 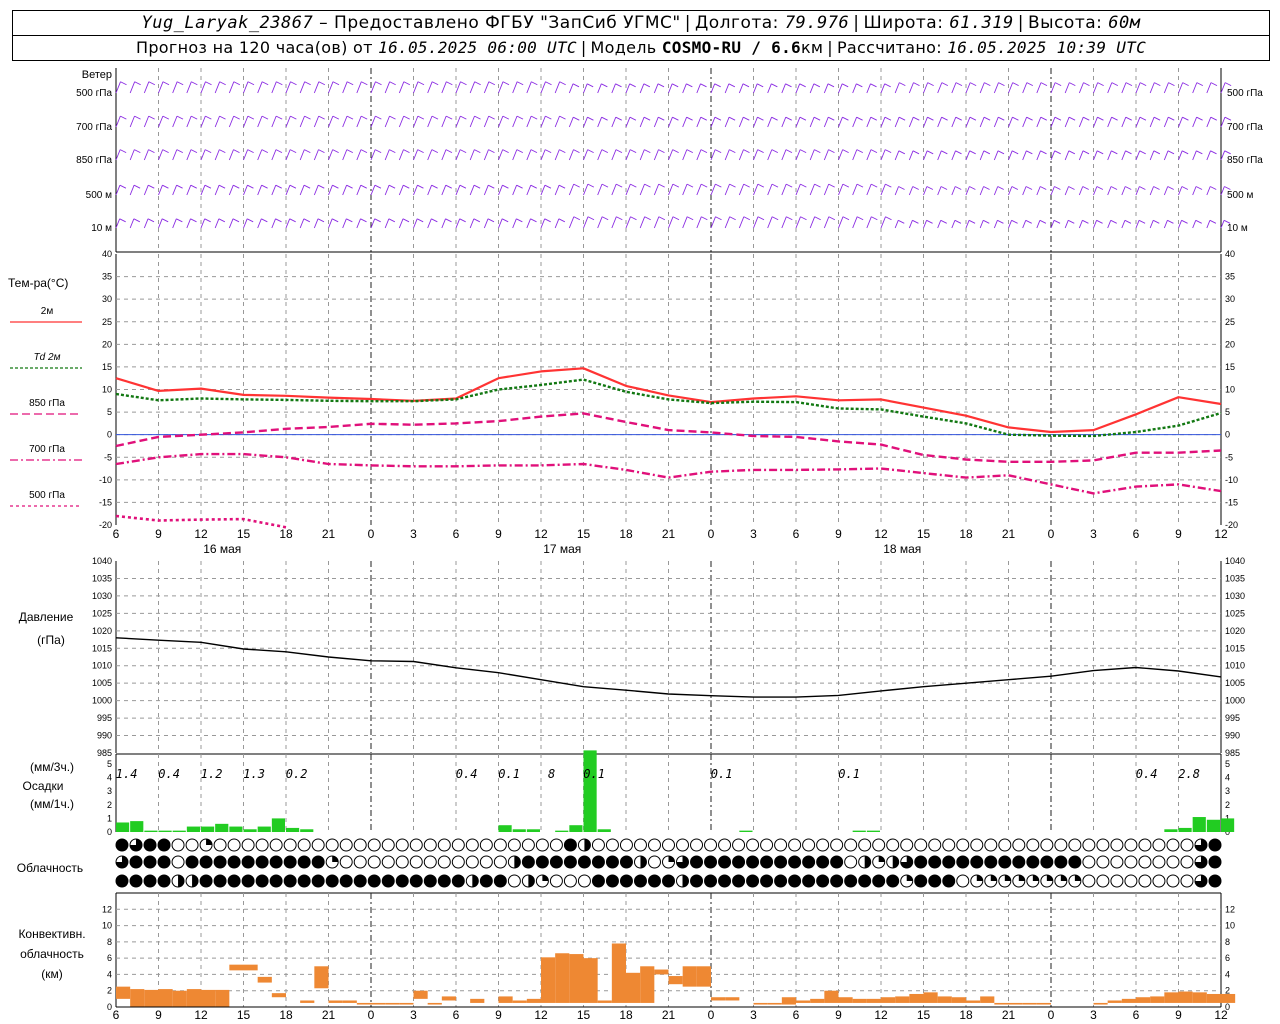 I want to click on legend-label: 700 гПа, so click(x=47, y=449).